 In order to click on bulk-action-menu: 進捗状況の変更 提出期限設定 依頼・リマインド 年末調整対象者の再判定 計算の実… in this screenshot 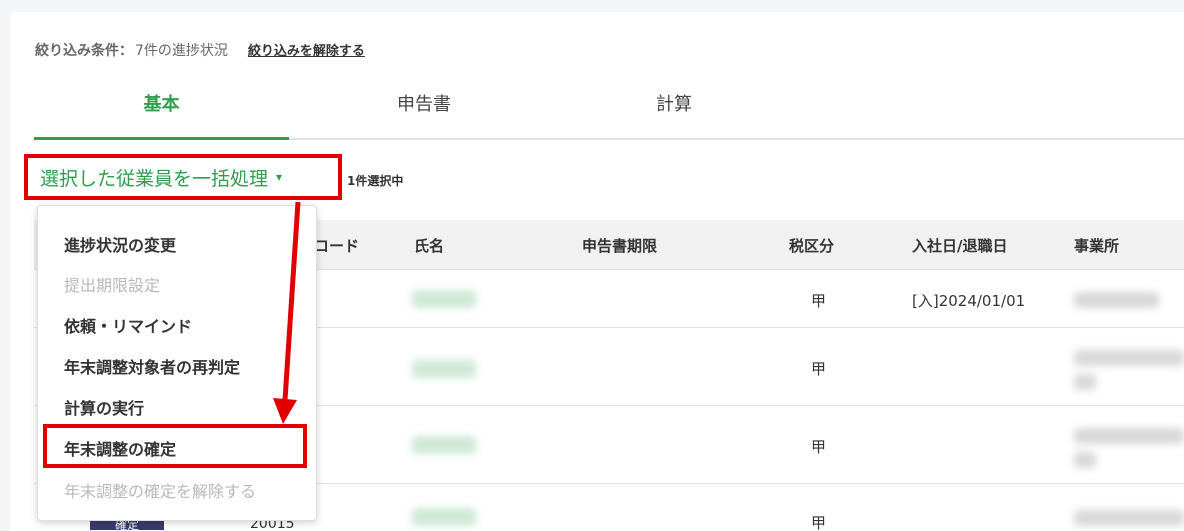, I will do `click(177, 363)`.